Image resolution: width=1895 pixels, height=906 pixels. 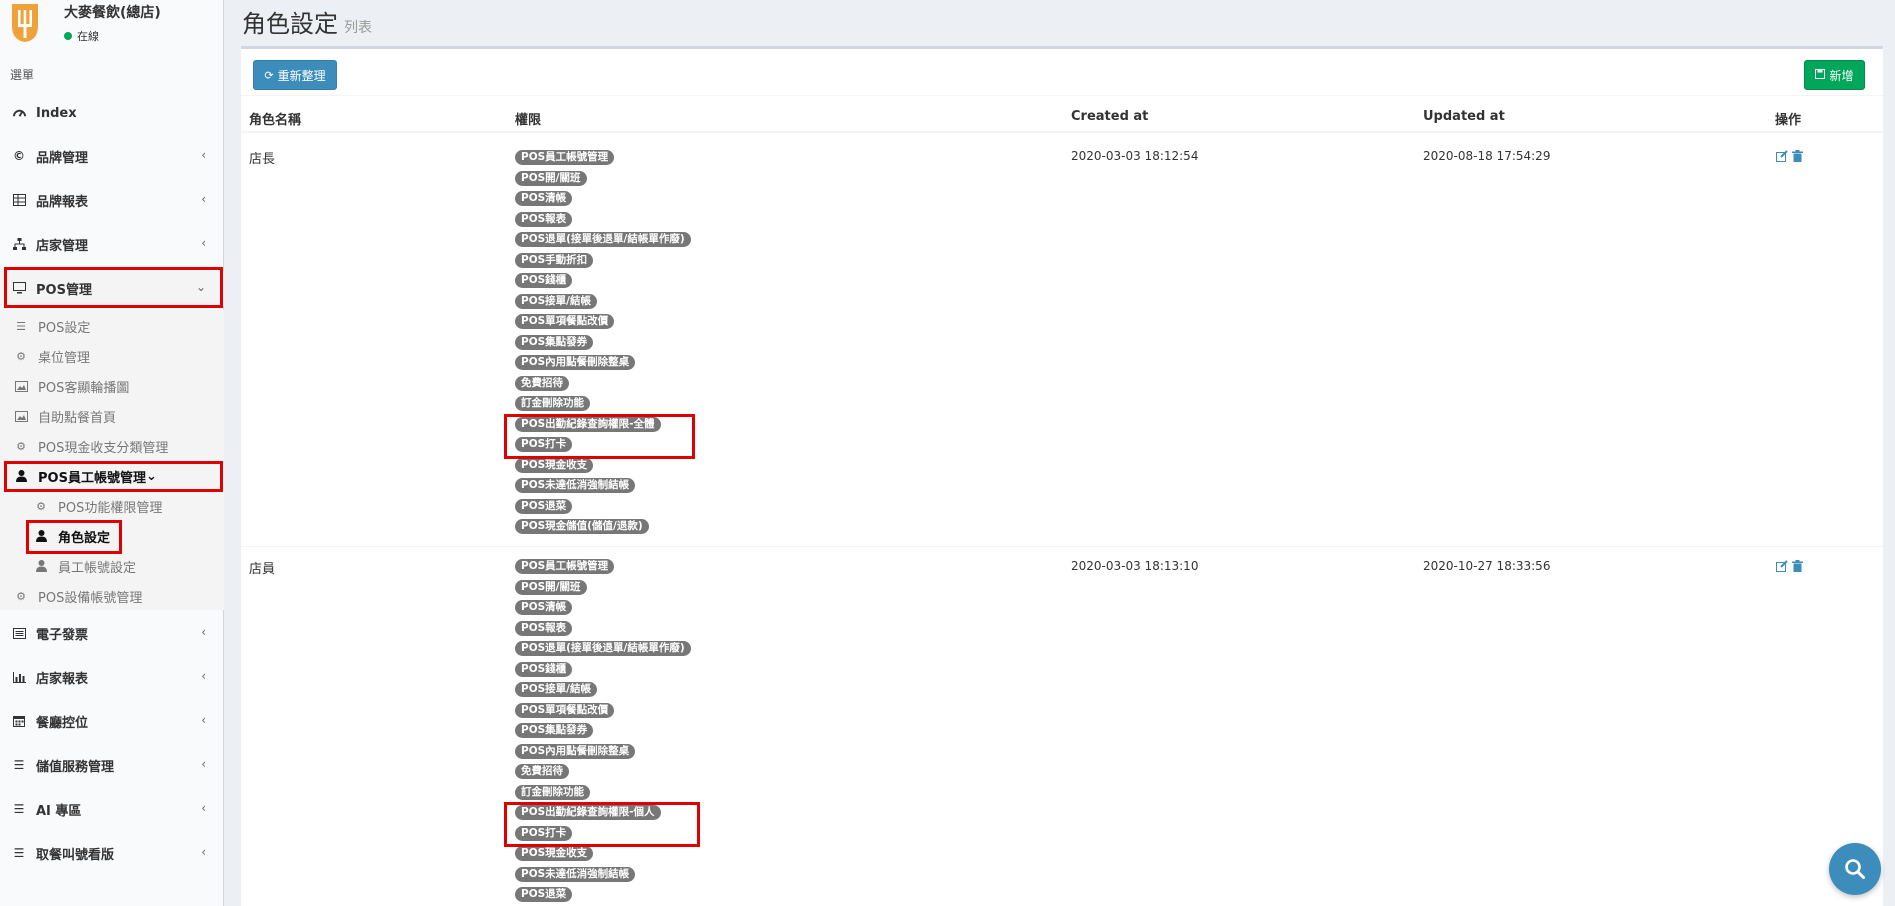 What do you see at coordinates (112, 326) in the screenshot?
I see `sidebar-item-pos-settings: ☰ POS設定` at bounding box center [112, 326].